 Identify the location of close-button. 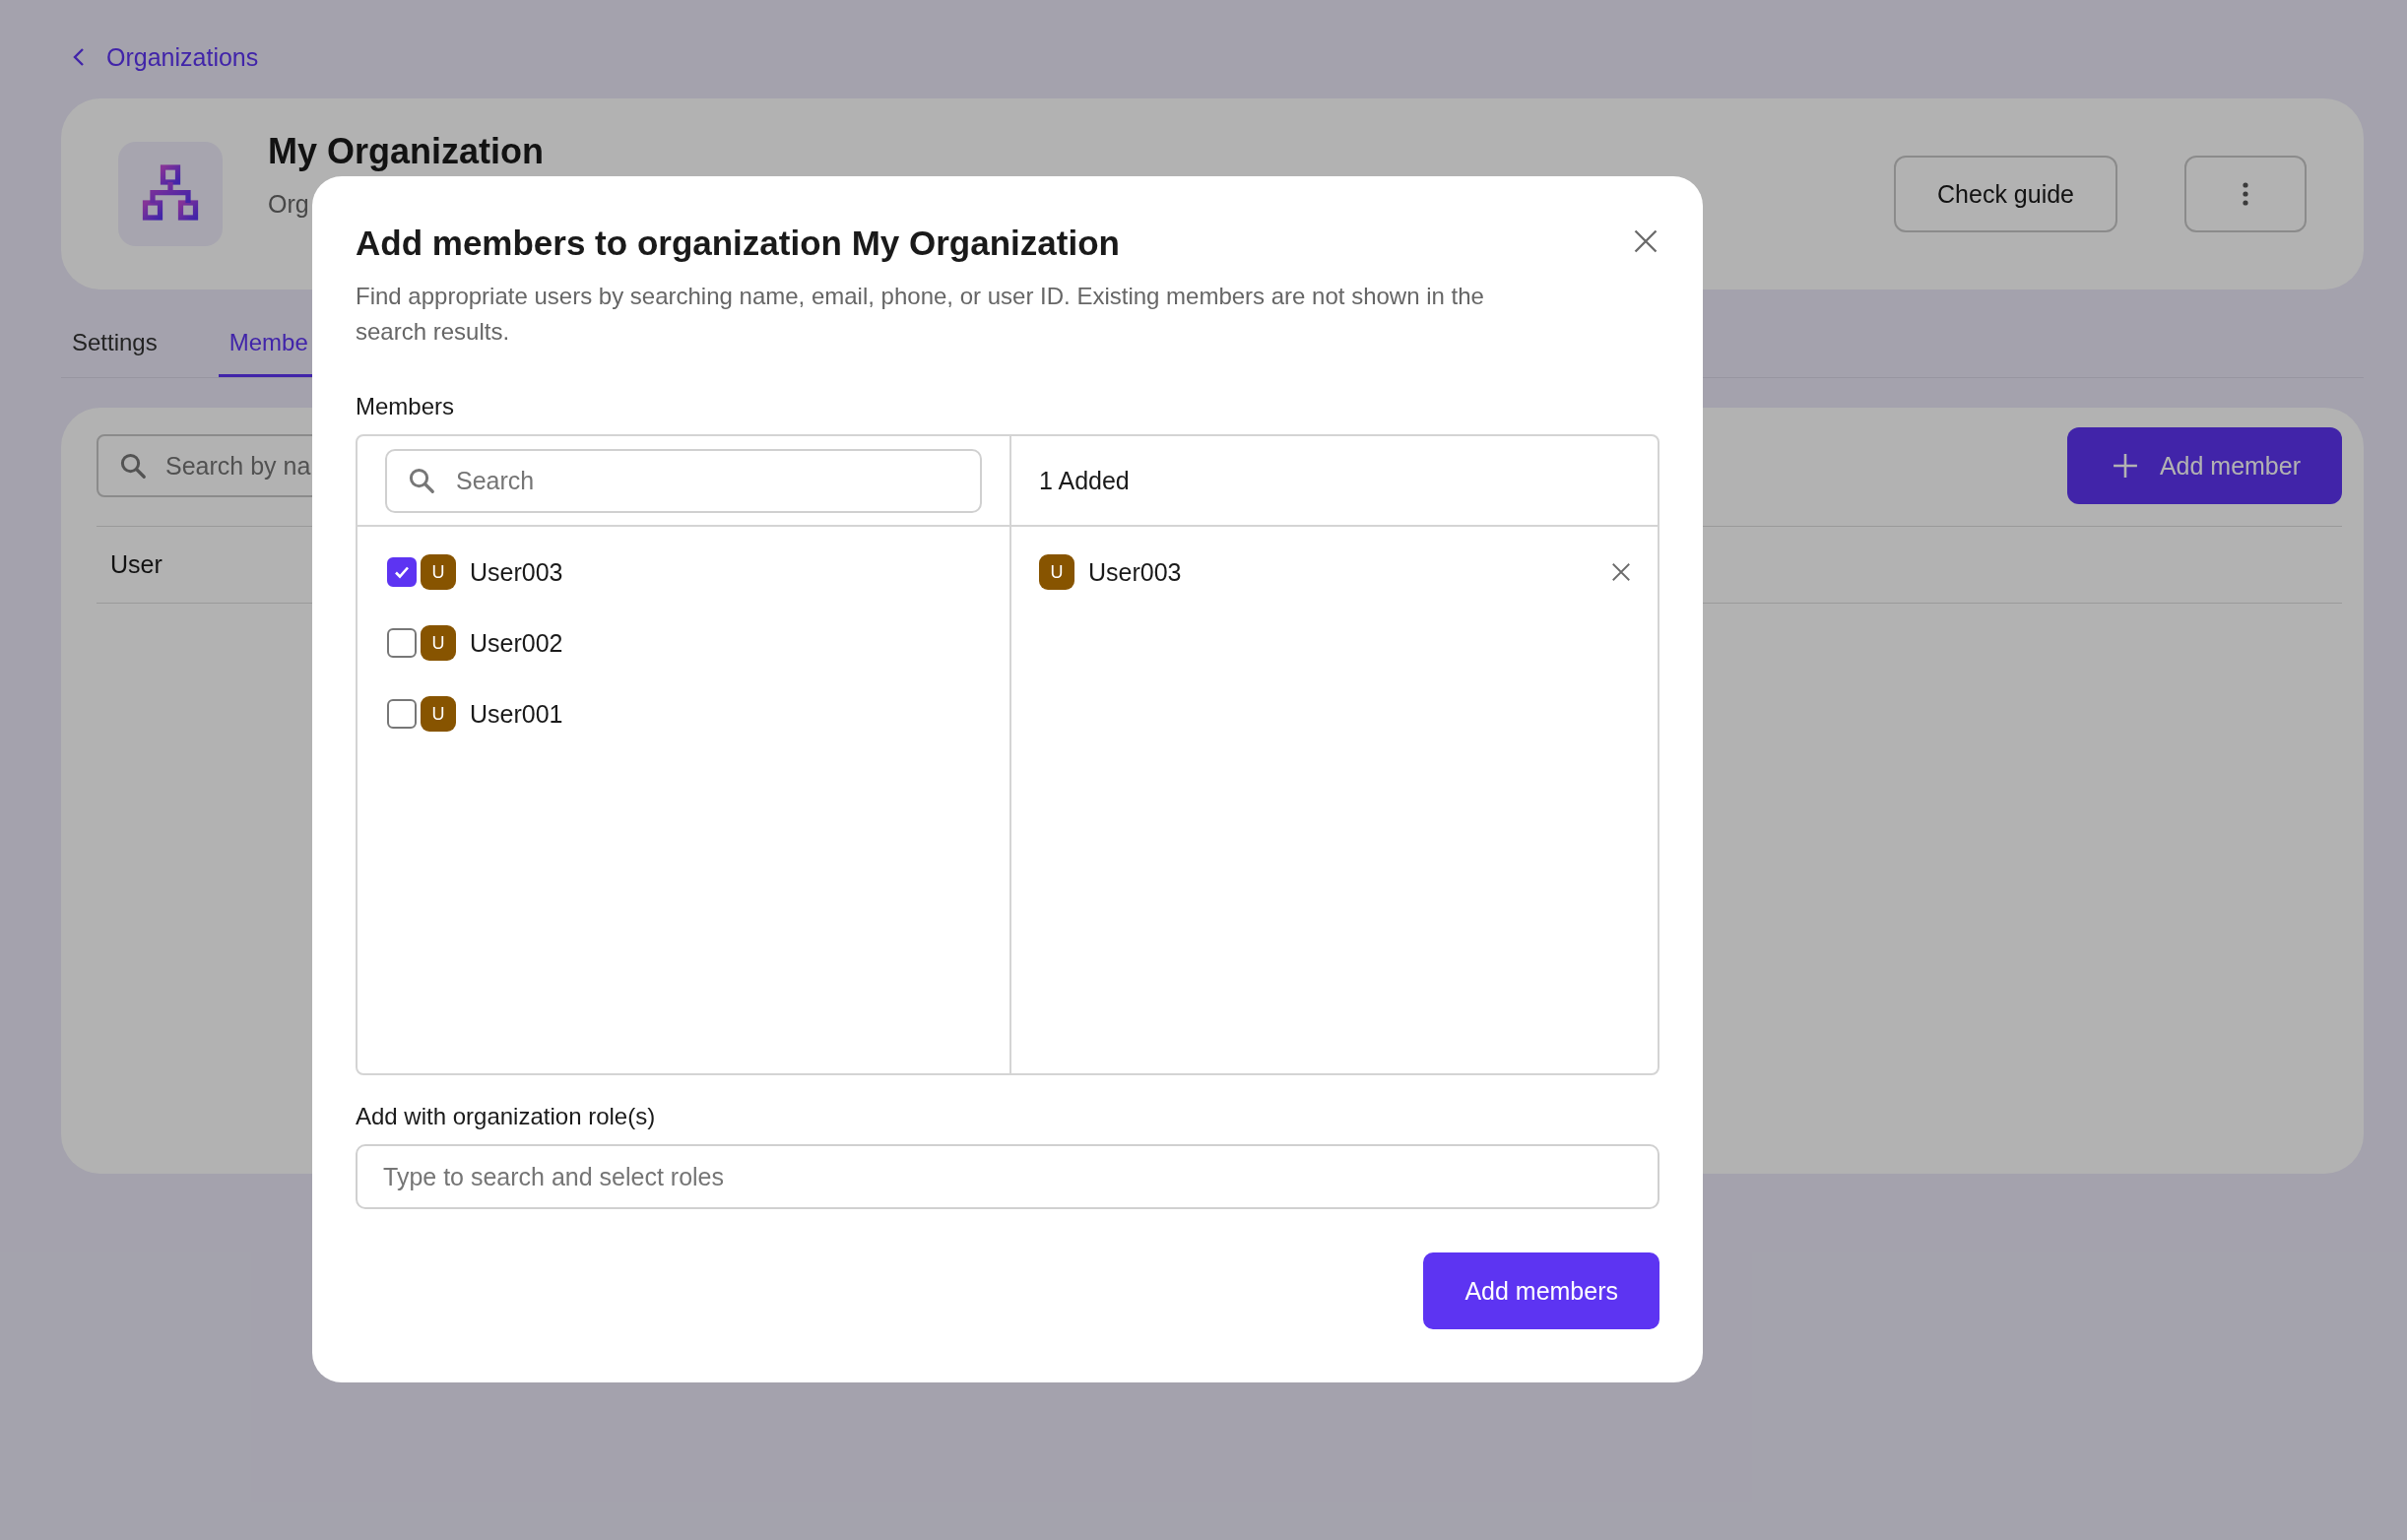
(1645, 241).